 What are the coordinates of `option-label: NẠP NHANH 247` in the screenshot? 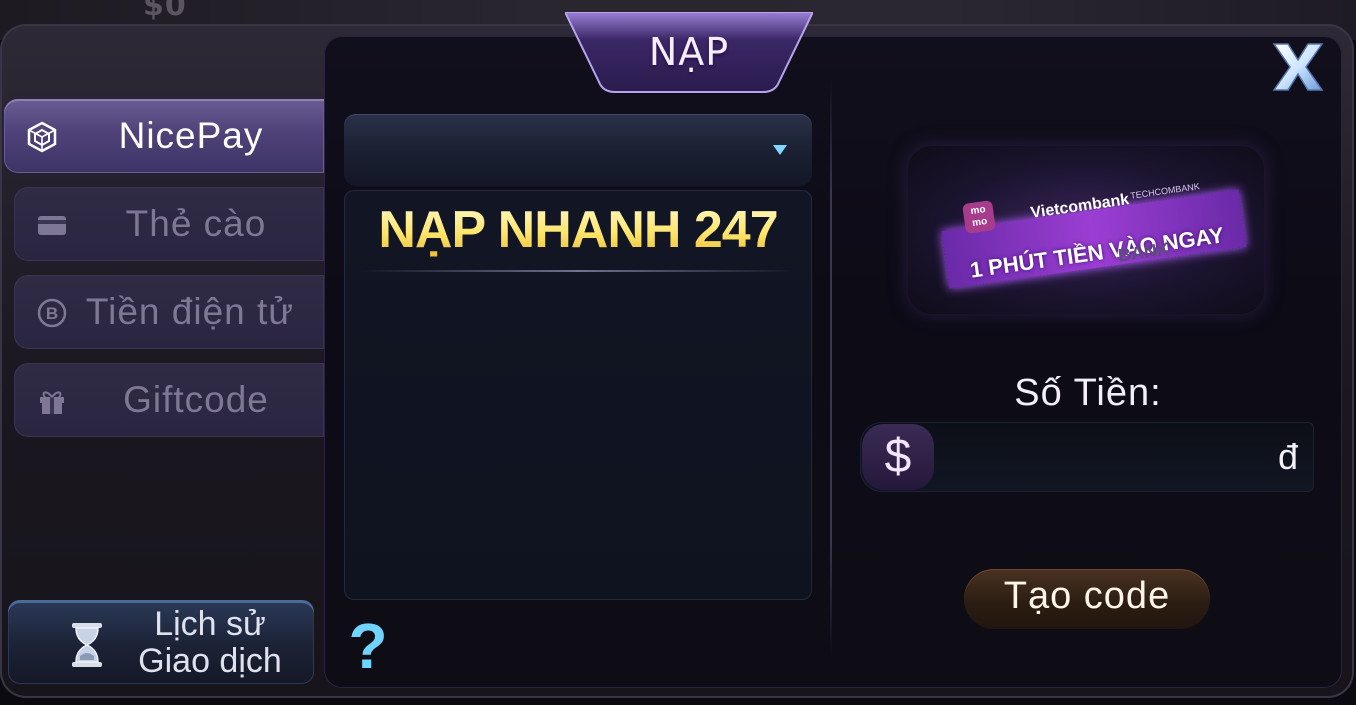 It's located at (578, 230).